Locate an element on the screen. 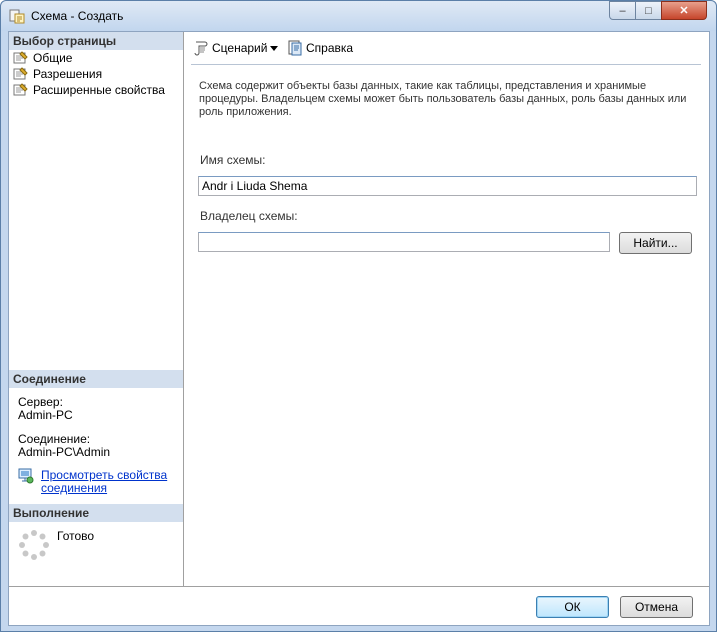 This screenshot has width=717, height=632. schema-owner-label: Владелец схемы: is located at coordinates (249, 216).